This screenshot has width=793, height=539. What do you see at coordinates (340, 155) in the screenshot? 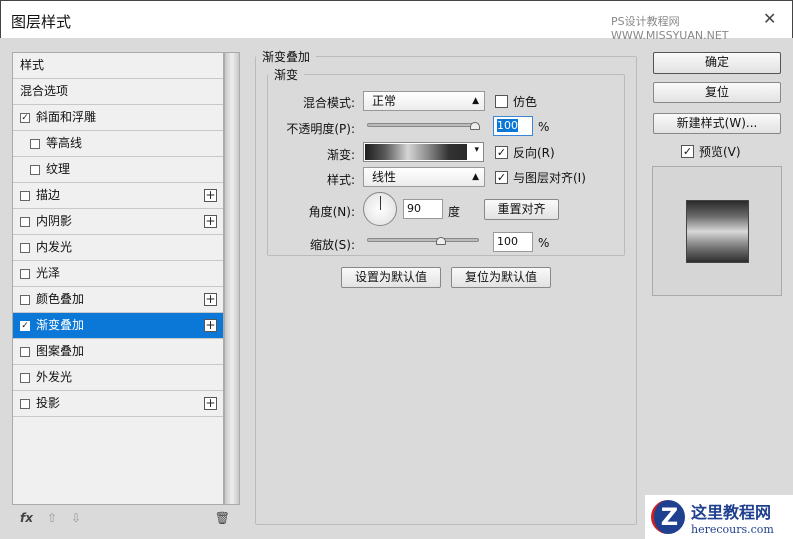
I see `gradient-label: 渐变:` at bounding box center [340, 155].